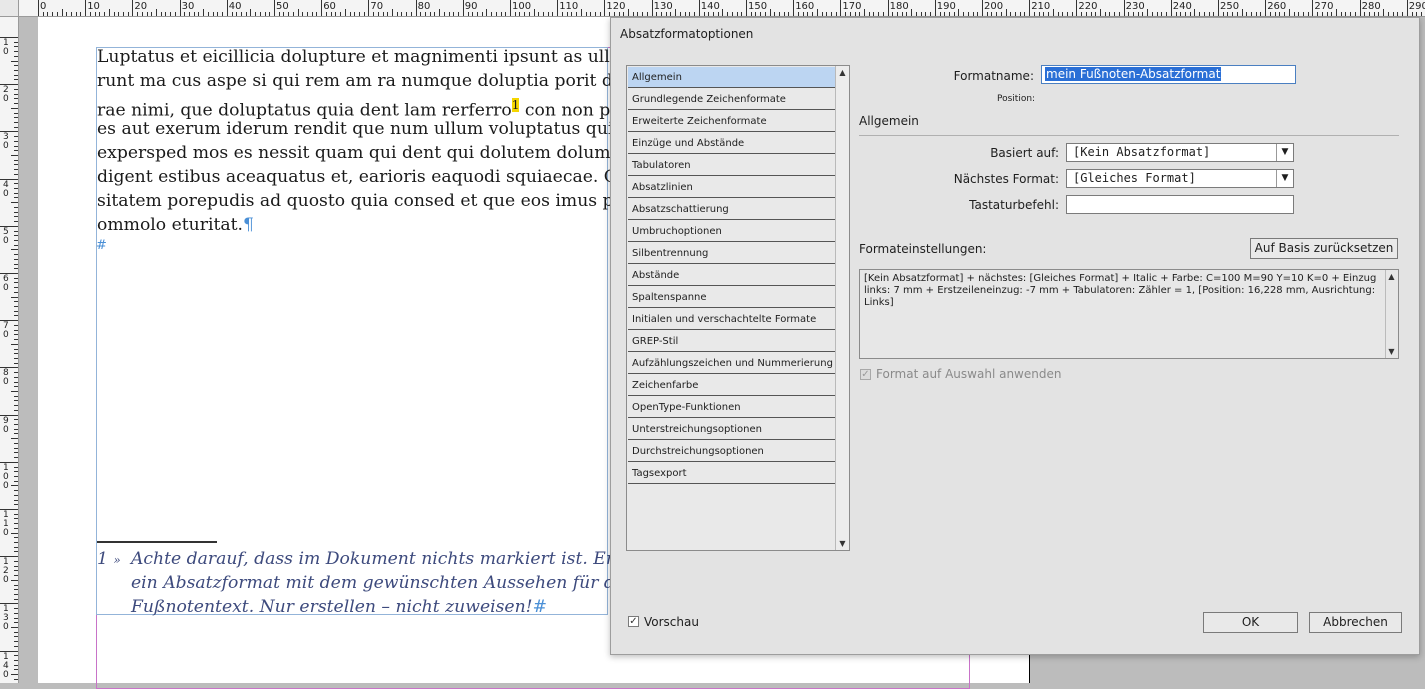 Image resolution: width=1425 pixels, height=689 pixels. Describe the element at coordinates (731, 363) in the screenshot. I see `category-item: Aufzählungszeichen und Nummerierung` at that location.